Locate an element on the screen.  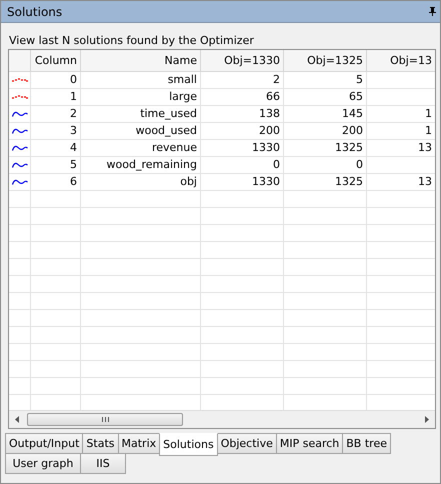
tab: Output/Input is located at coordinates (44, 443).